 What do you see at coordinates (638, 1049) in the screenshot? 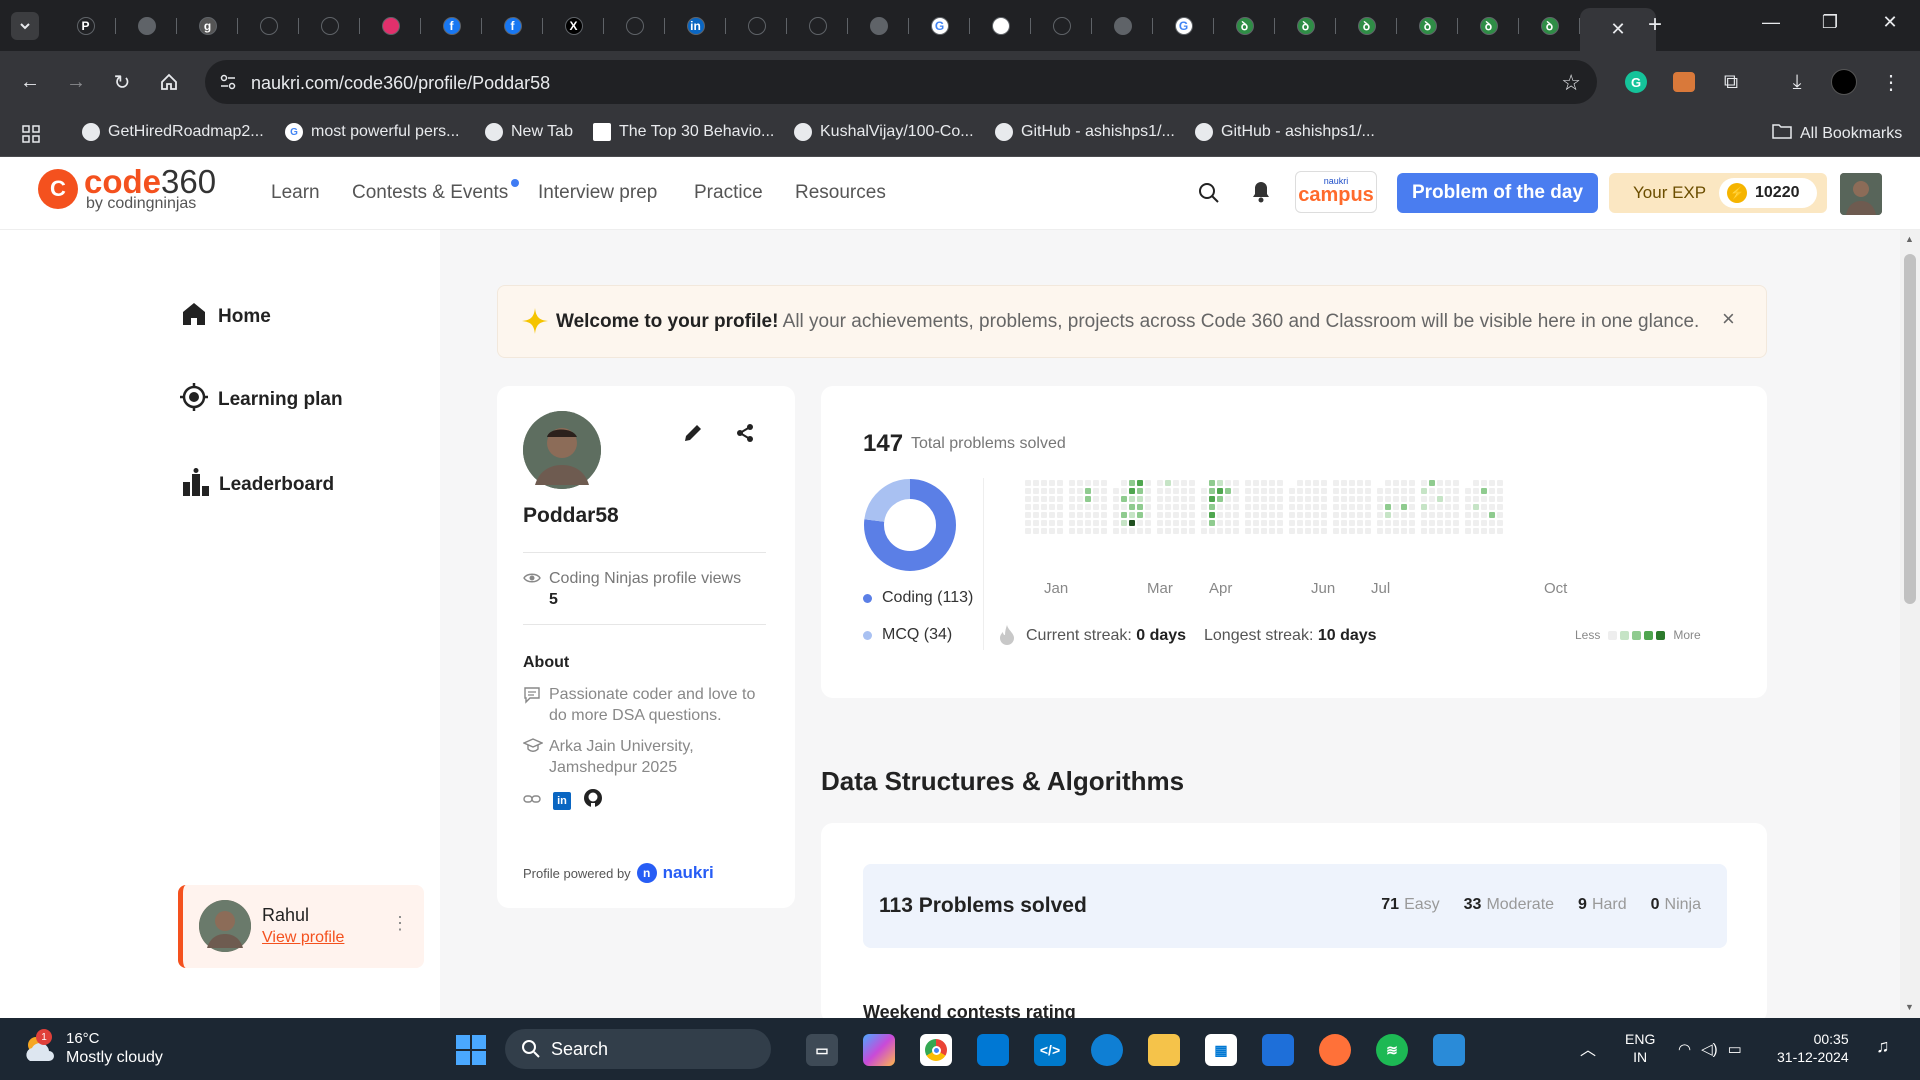
I see `taskbar-search: Search` at bounding box center [638, 1049].